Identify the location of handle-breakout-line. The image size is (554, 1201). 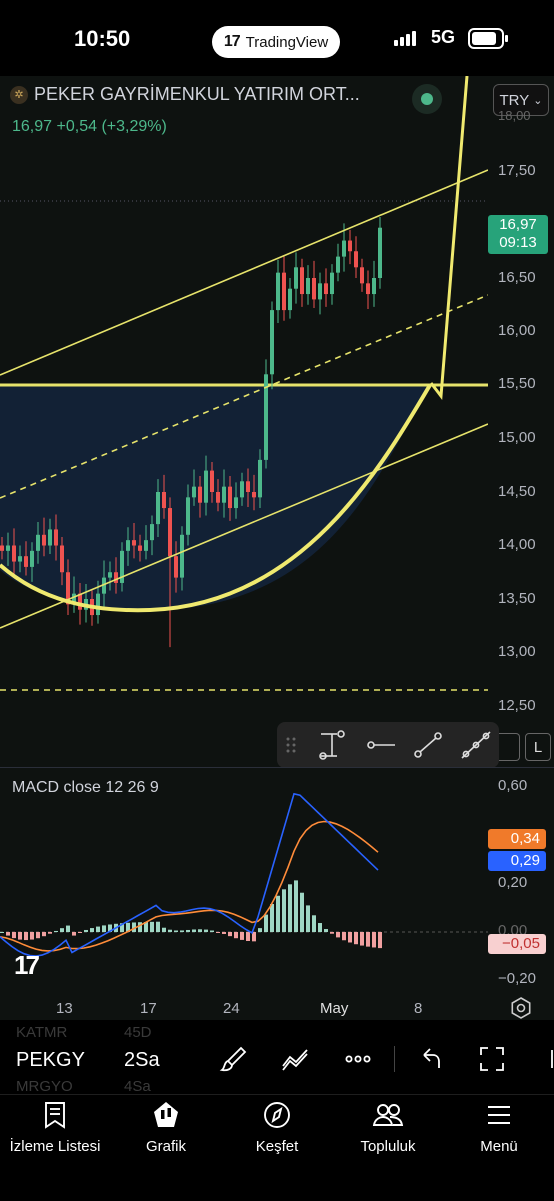
(449, 238).